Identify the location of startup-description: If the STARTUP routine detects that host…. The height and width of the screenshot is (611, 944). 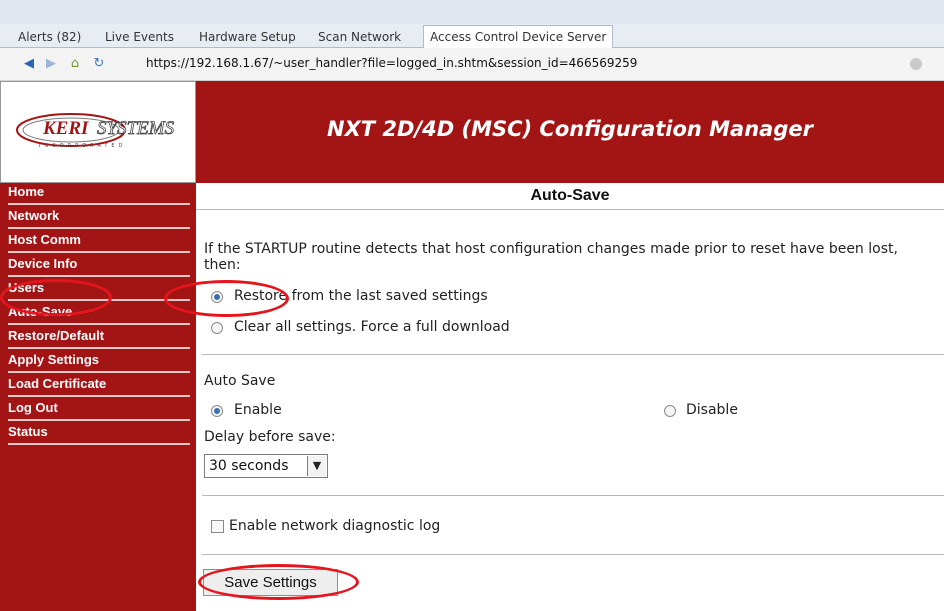
(551, 257).